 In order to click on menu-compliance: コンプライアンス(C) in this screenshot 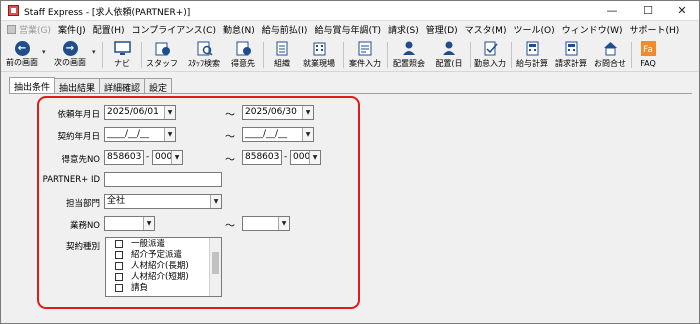, I will do `click(173, 29)`.